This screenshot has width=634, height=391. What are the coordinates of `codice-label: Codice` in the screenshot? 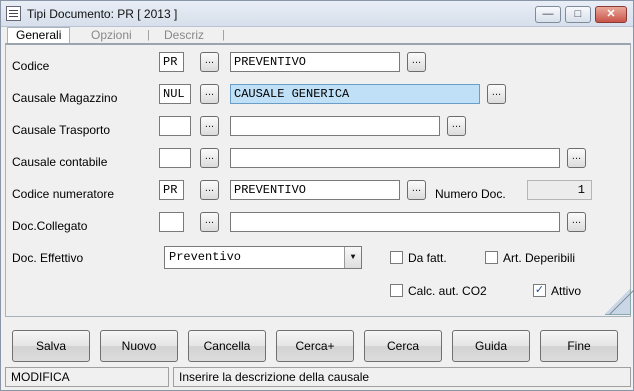 It's located at (31, 66).